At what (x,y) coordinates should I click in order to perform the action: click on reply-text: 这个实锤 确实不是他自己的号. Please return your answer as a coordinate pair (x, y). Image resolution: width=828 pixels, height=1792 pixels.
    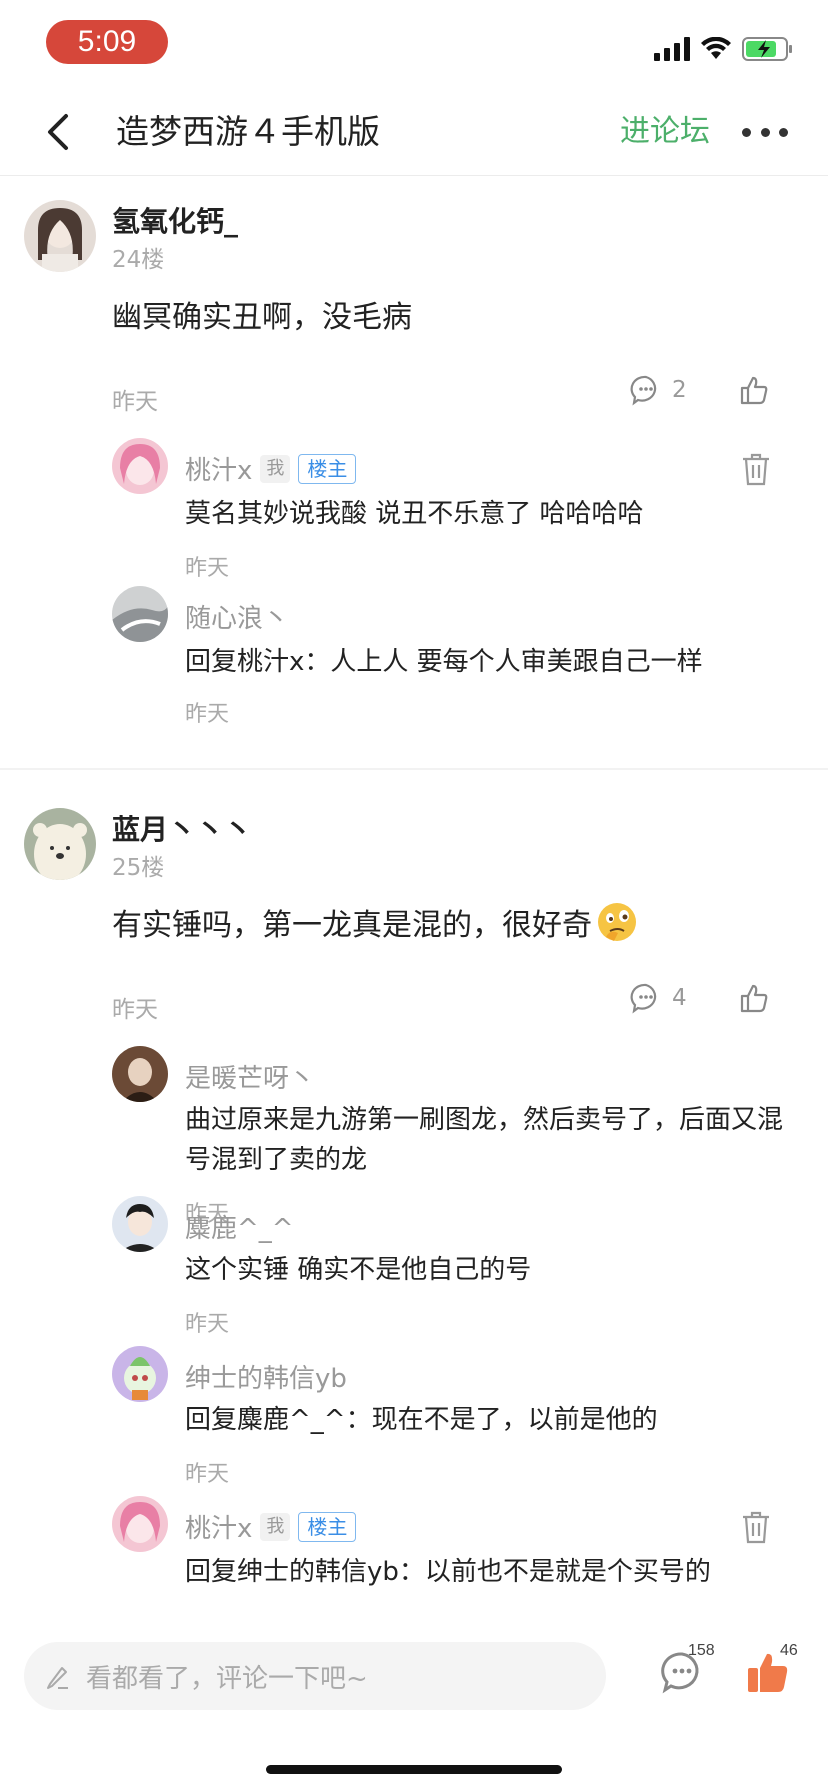
    Looking at the image, I should click on (358, 1270).